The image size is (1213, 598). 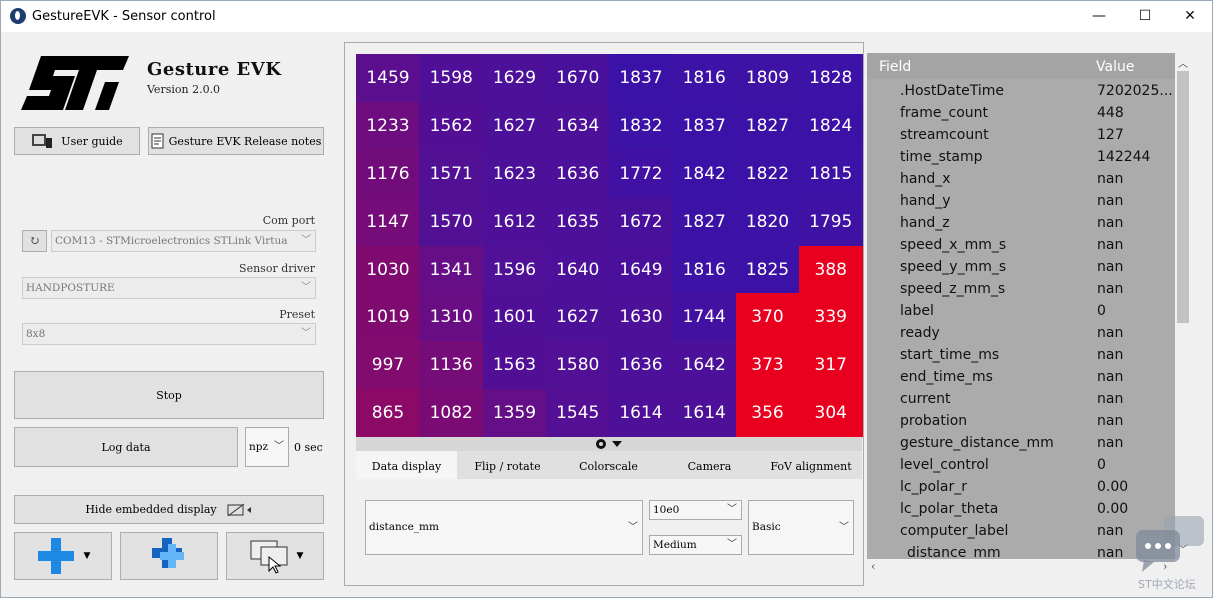 What do you see at coordinates (388, 317) in the screenshot?
I see `heatmap-cell: 1019` at bounding box center [388, 317].